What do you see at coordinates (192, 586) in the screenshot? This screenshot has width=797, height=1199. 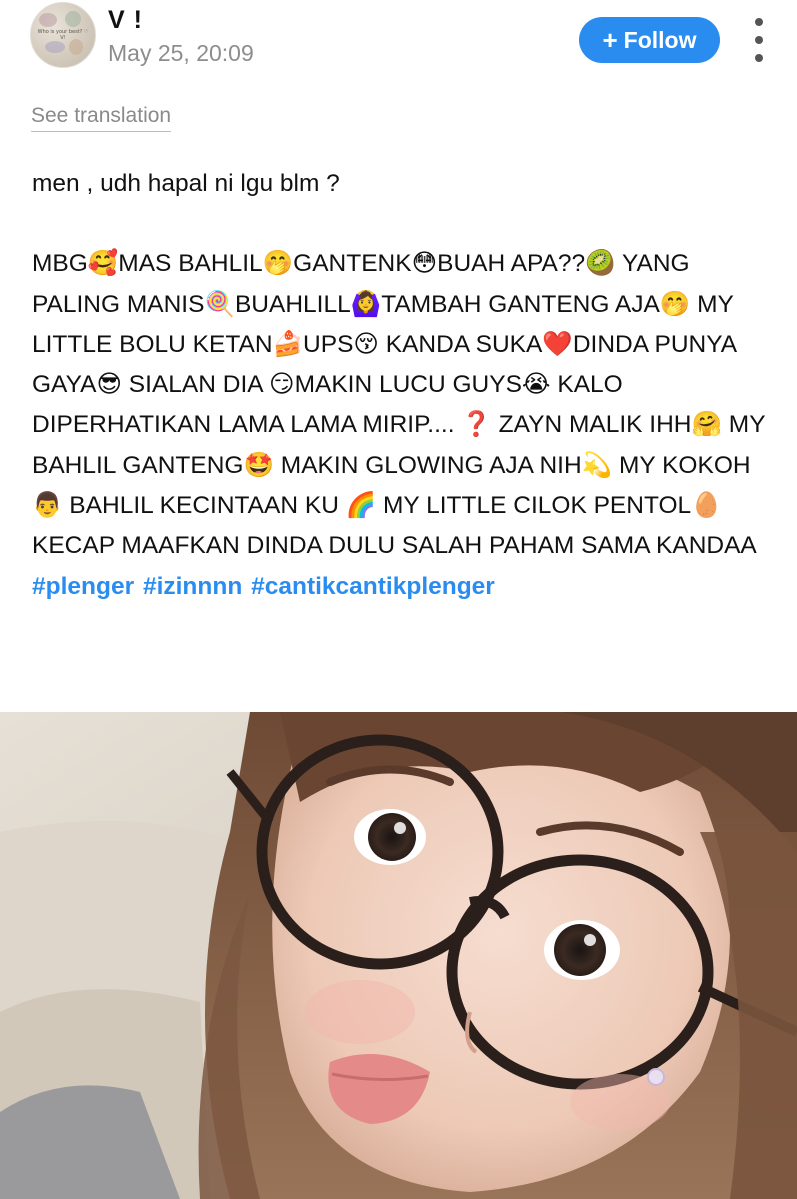 I see `hashtag-link: #izinnnn` at bounding box center [192, 586].